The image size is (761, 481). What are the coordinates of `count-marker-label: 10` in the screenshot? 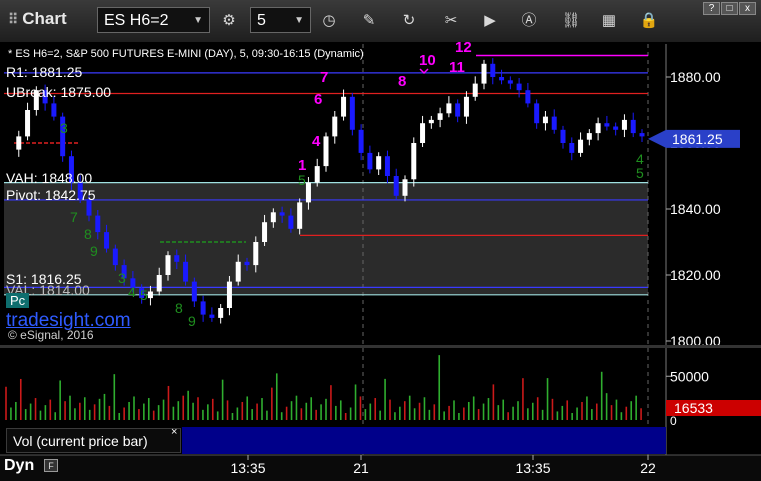 It's located at (427, 60).